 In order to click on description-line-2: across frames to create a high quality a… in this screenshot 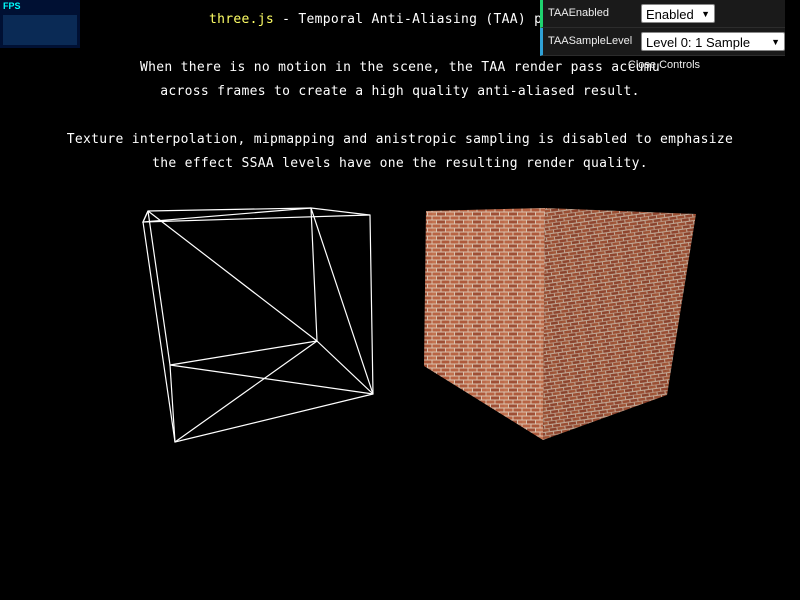, I will do `click(400, 91)`.